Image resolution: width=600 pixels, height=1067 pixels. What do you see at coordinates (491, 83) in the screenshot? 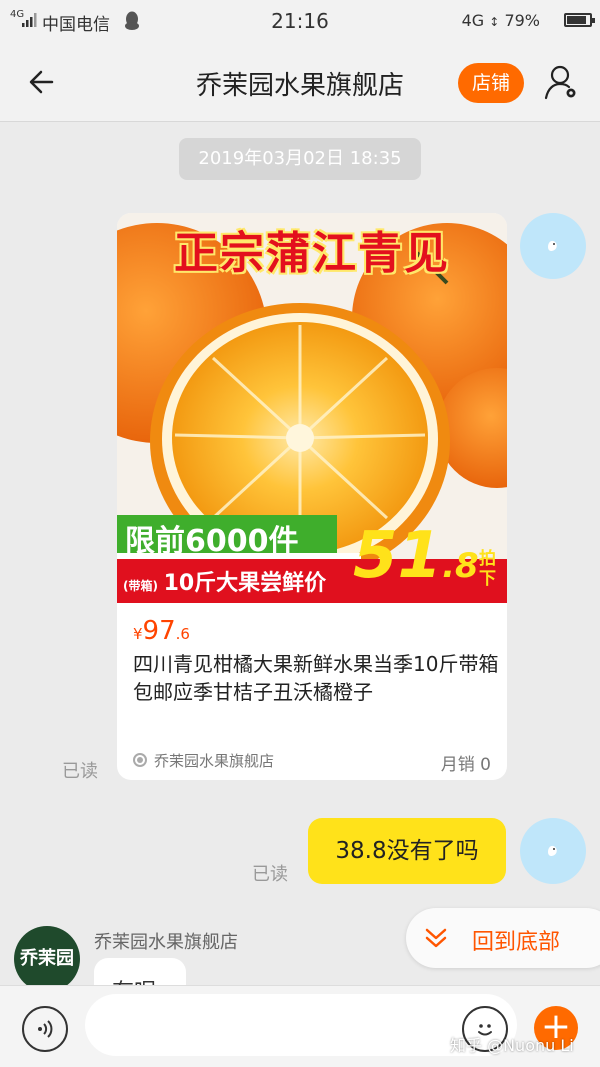
I see `shop-button: 店铺` at bounding box center [491, 83].